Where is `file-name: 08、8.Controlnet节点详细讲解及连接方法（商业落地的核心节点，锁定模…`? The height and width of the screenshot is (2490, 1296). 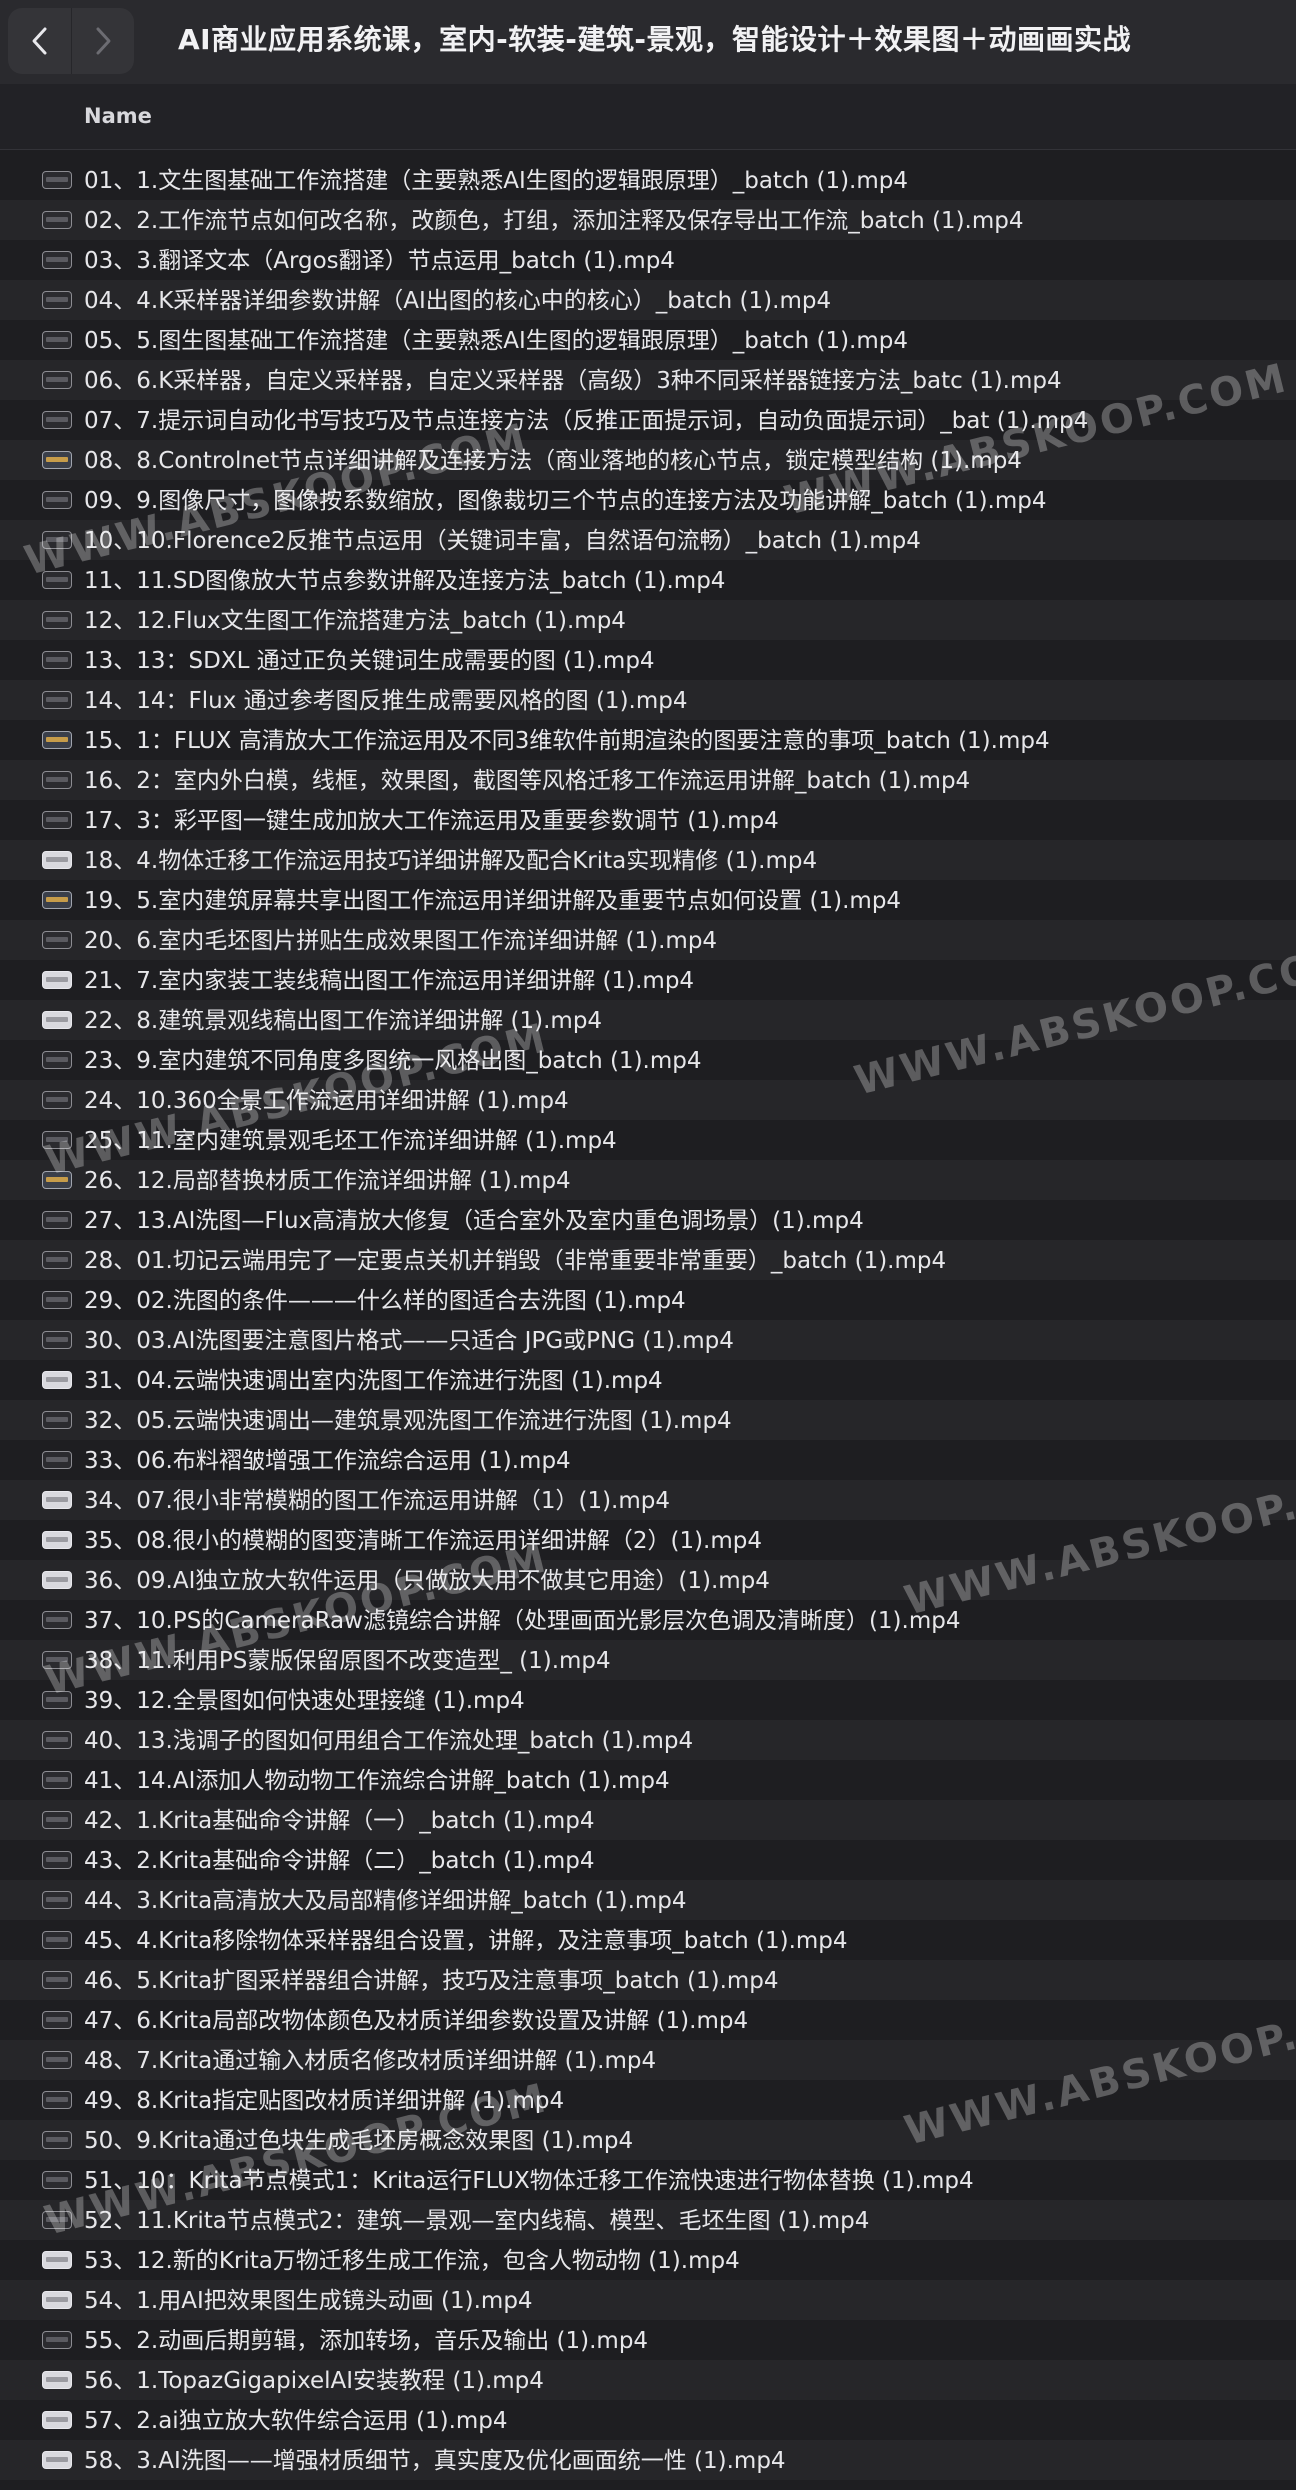 file-name: 08、8.Controlnet节点详细讲解及连接方法（商业落地的核心节点，锁定模… is located at coordinates (553, 461).